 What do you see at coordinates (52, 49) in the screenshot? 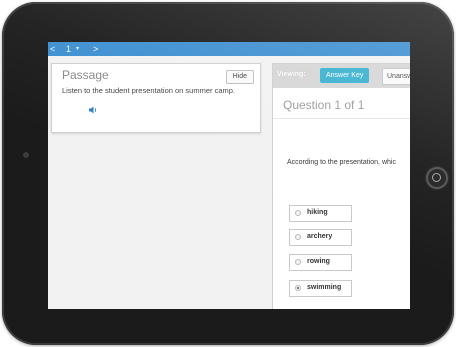
I see `prev-question-icon: <` at bounding box center [52, 49].